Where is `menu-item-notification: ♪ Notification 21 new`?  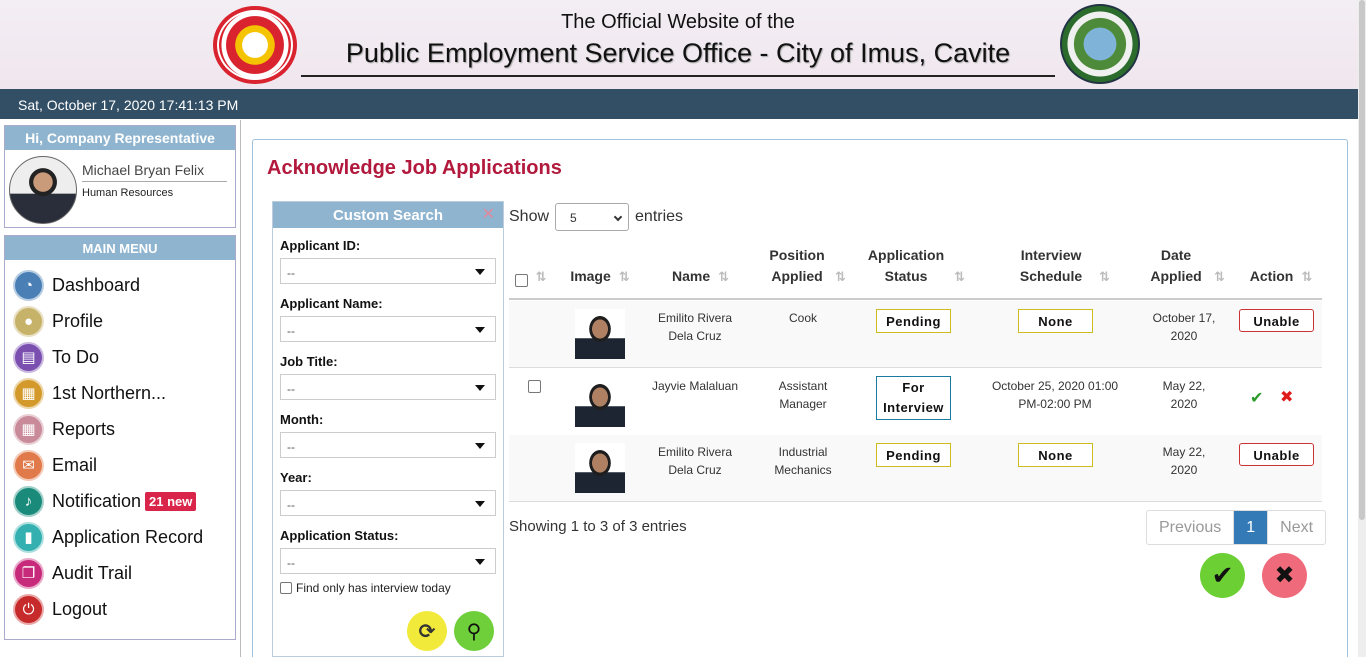 menu-item-notification: ♪ Notification 21 new is located at coordinates (105, 501).